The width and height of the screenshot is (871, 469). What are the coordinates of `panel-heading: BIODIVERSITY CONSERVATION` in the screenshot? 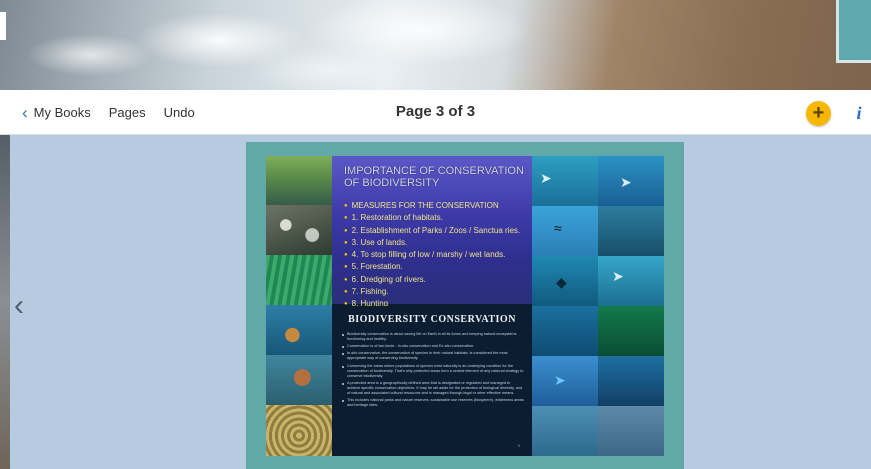 It's located at (432, 319).